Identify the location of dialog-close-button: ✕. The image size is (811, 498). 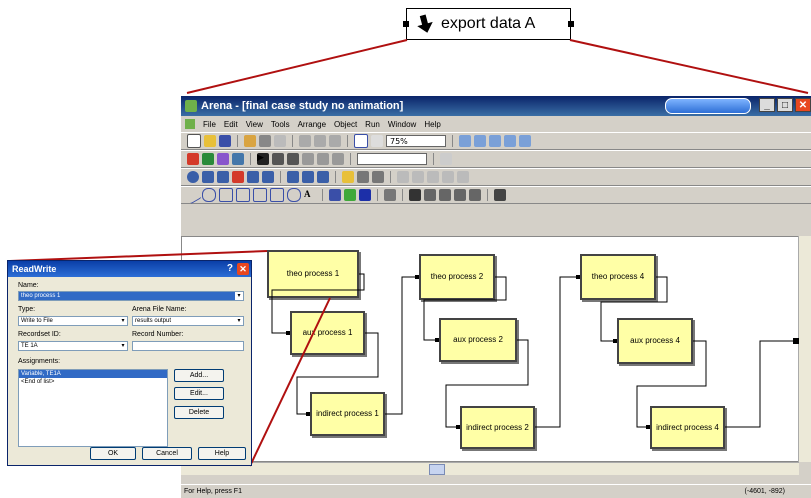
(243, 269).